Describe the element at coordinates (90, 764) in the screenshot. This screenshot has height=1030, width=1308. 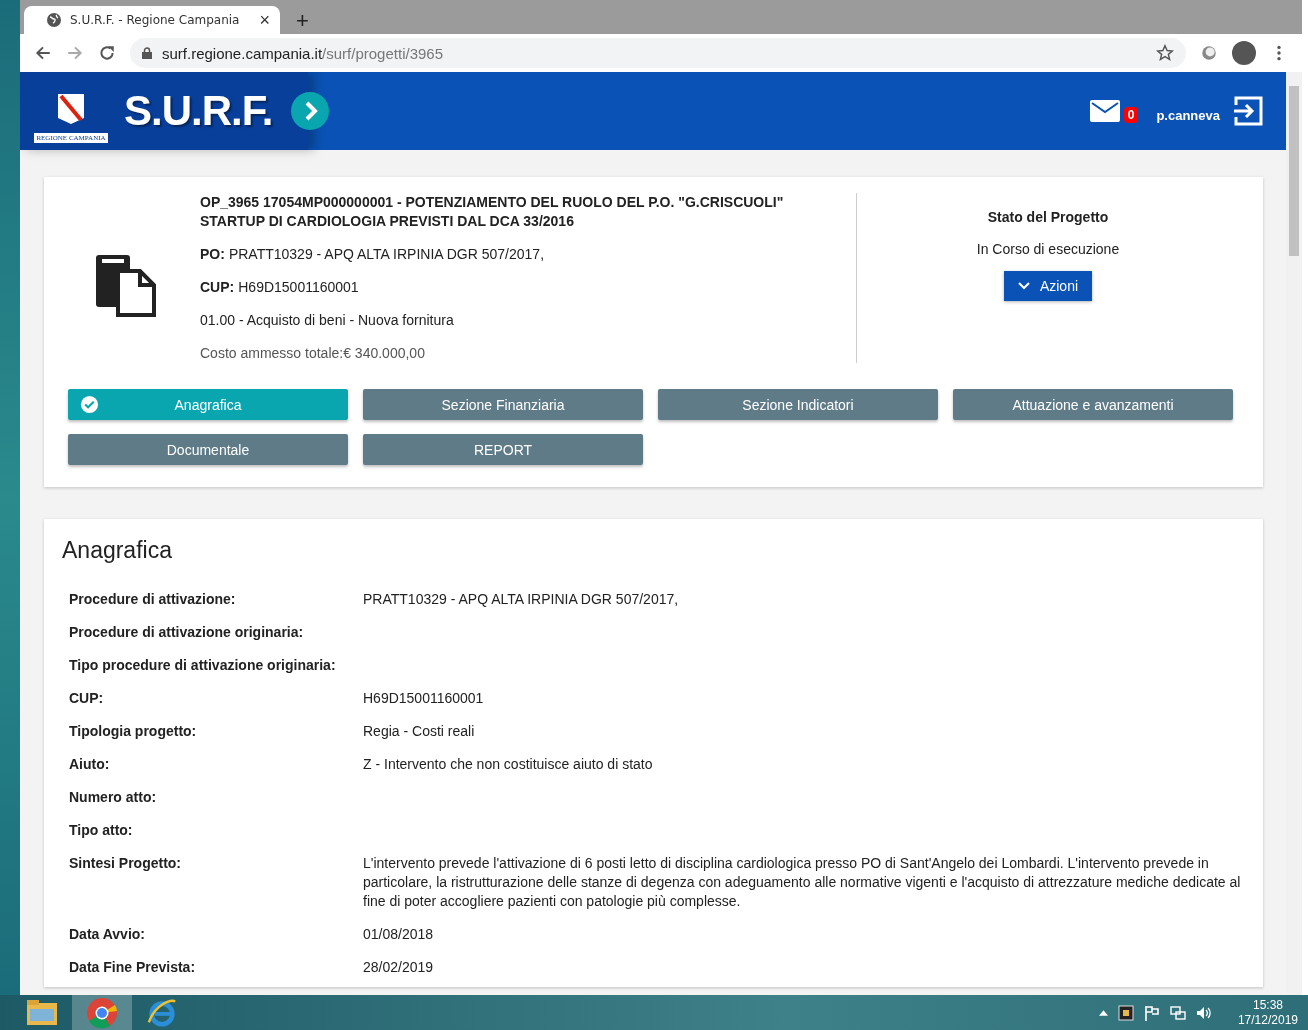
I see `field-label: Aiuto:` at that location.